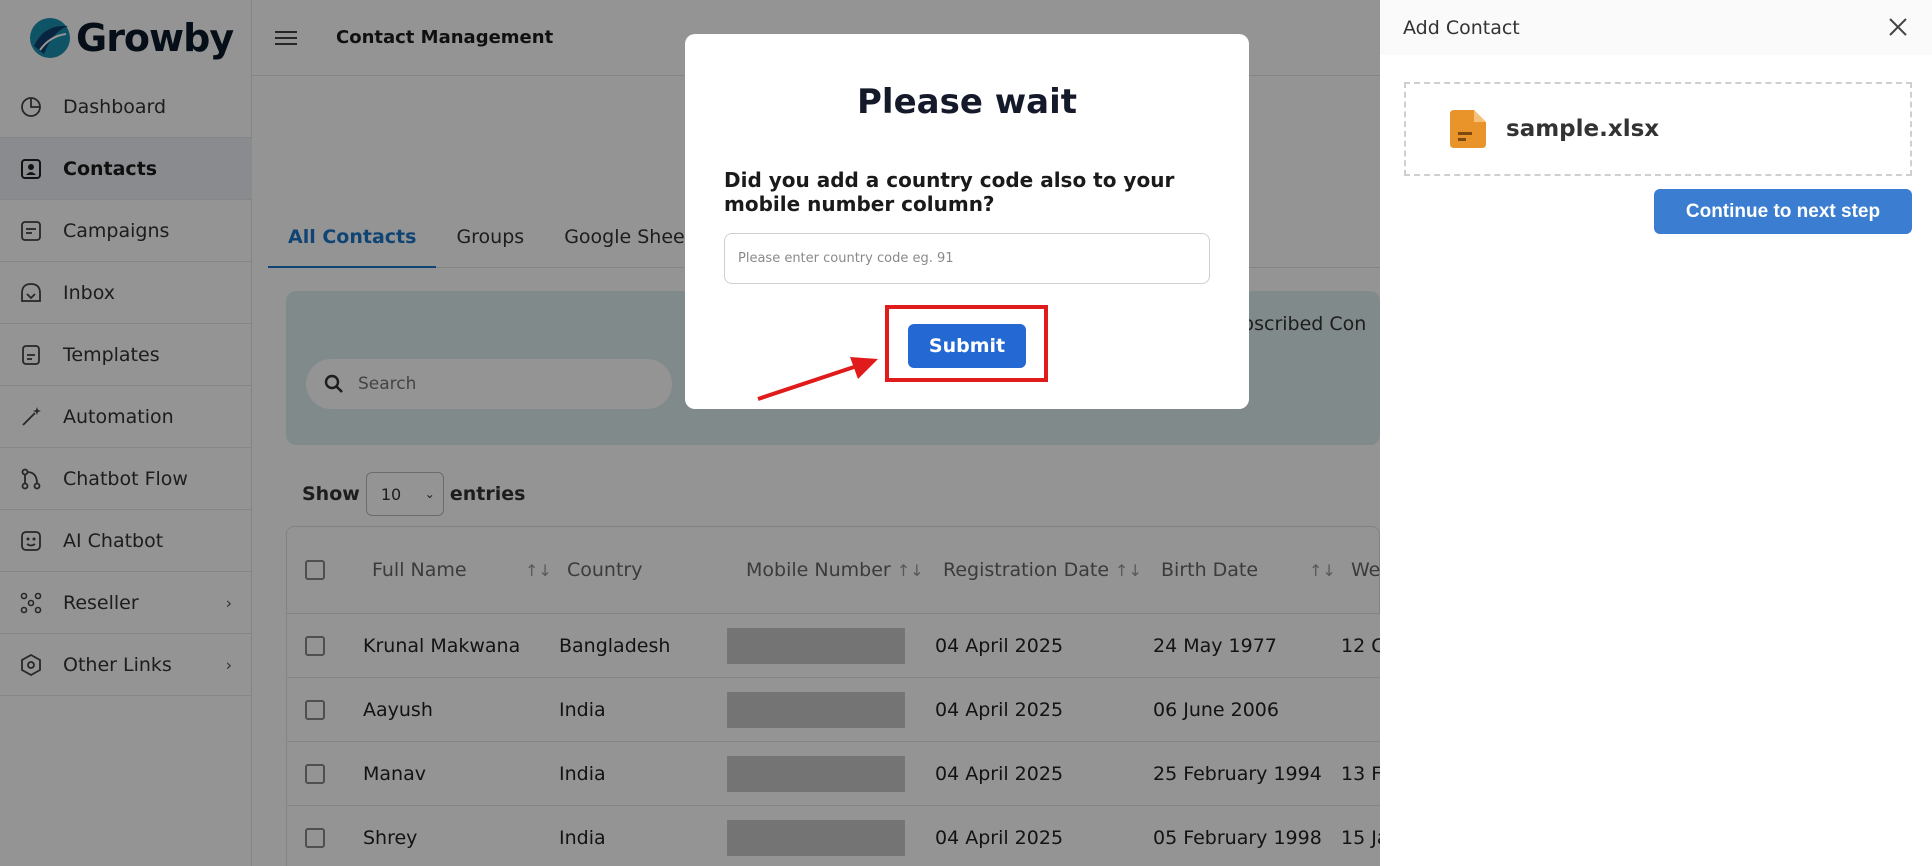 The height and width of the screenshot is (866, 1932). What do you see at coordinates (1468, 129) in the screenshot?
I see `spreadsheet-file-icon` at bounding box center [1468, 129].